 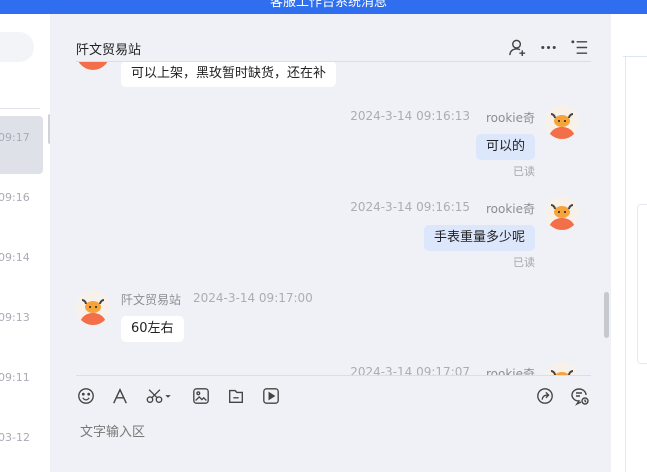 I want to click on top-title: 客服工作台系统消息, so click(x=329, y=5).